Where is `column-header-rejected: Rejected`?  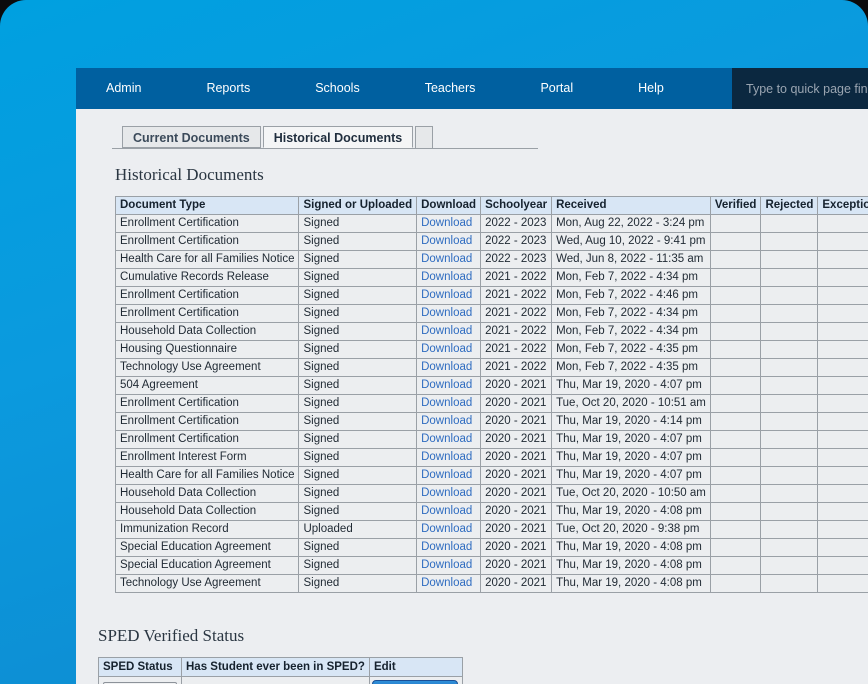
column-header-rejected: Rejected is located at coordinates (789, 205).